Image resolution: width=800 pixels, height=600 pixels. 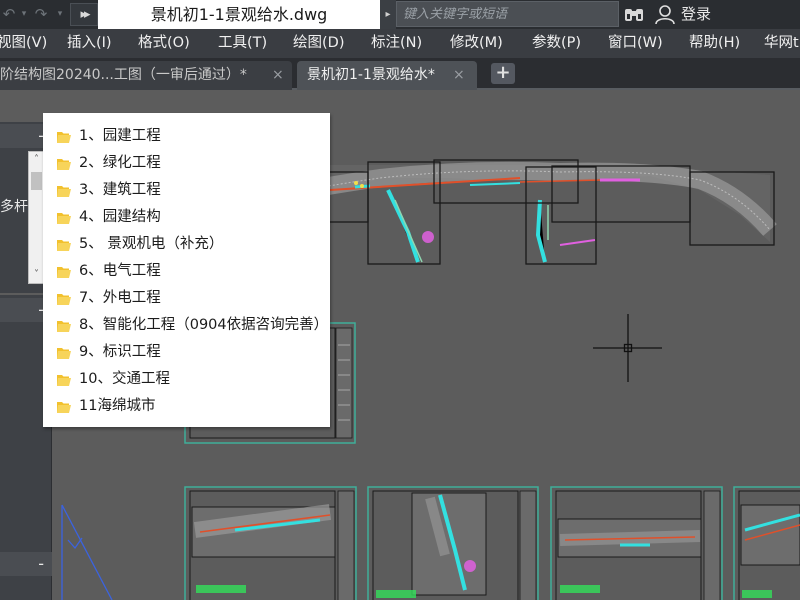 What do you see at coordinates (242, 43) in the screenshot?
I see `menu-tools: 工具(T)` at bounding box center [242, 43].